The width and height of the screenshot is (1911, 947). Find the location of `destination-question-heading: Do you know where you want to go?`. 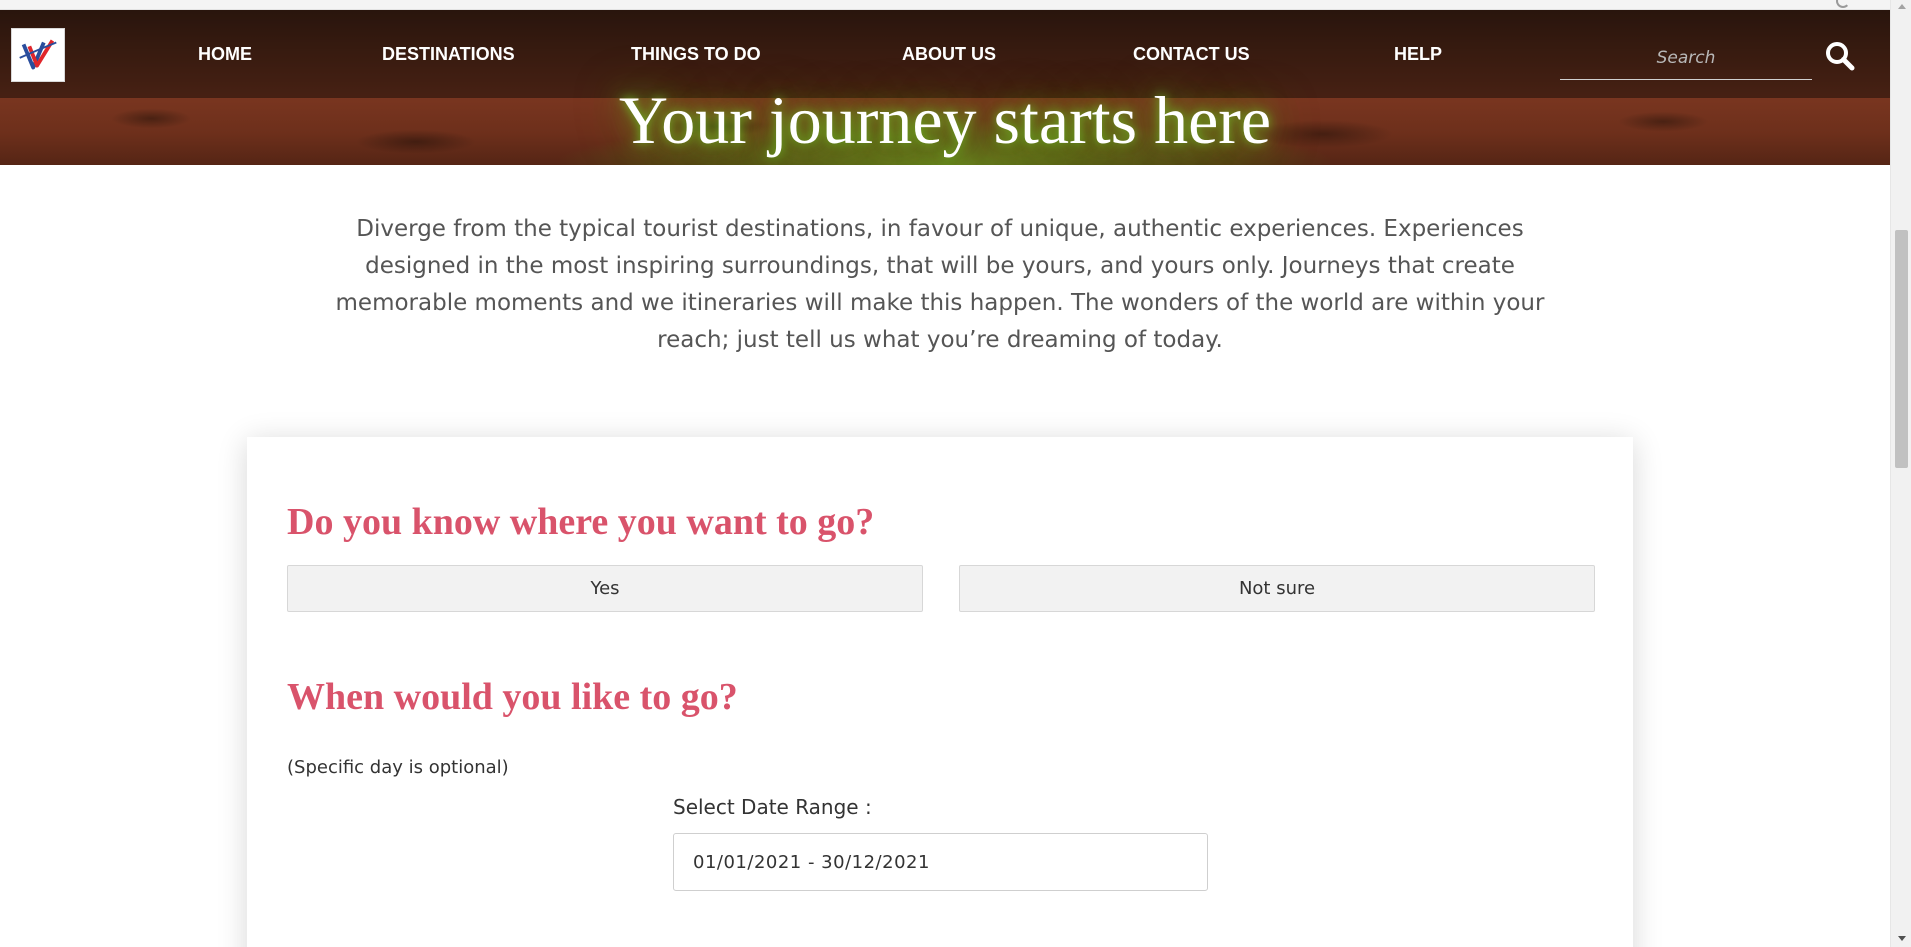

destination-question-heading: Do you know where you want to go? is located at coordinates (581, 522).